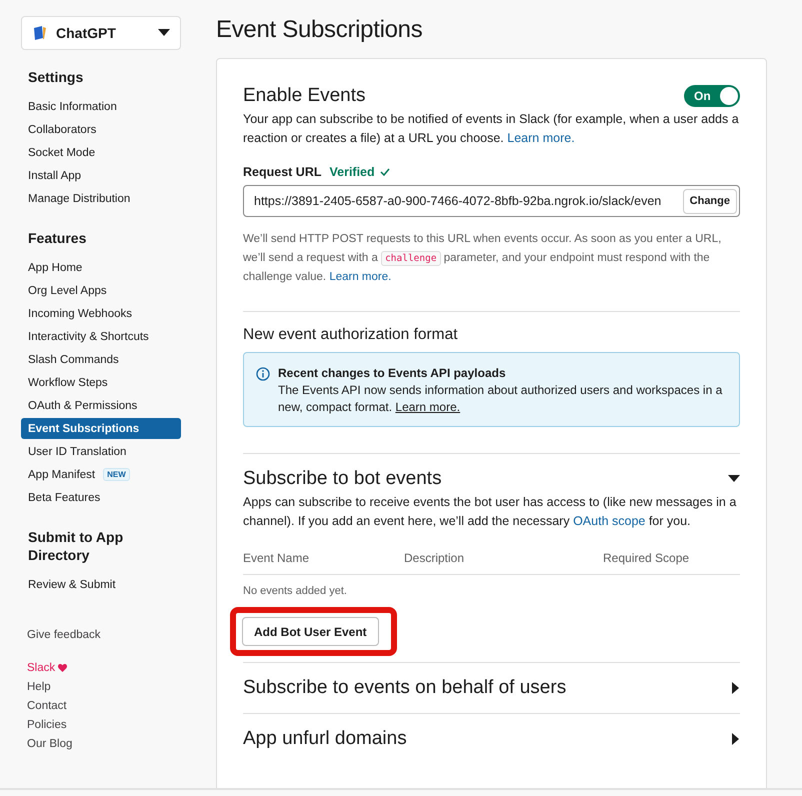 This screenshot has width=802, height=796. Describe the element at coordinates (101, 336) in the screenshot. I see `sidebar-item: Interactivity & Shortcuts` at that location.